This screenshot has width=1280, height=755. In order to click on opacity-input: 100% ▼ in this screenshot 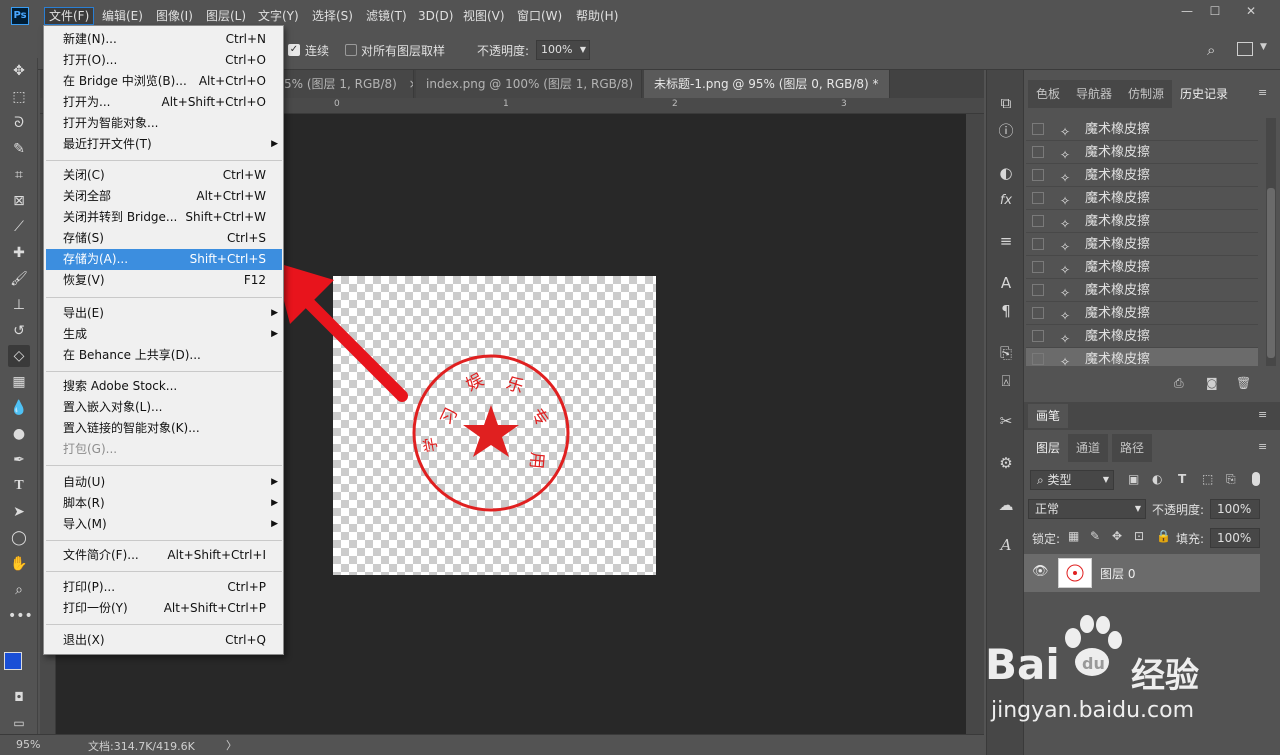, I will do `click(563, 50)`.